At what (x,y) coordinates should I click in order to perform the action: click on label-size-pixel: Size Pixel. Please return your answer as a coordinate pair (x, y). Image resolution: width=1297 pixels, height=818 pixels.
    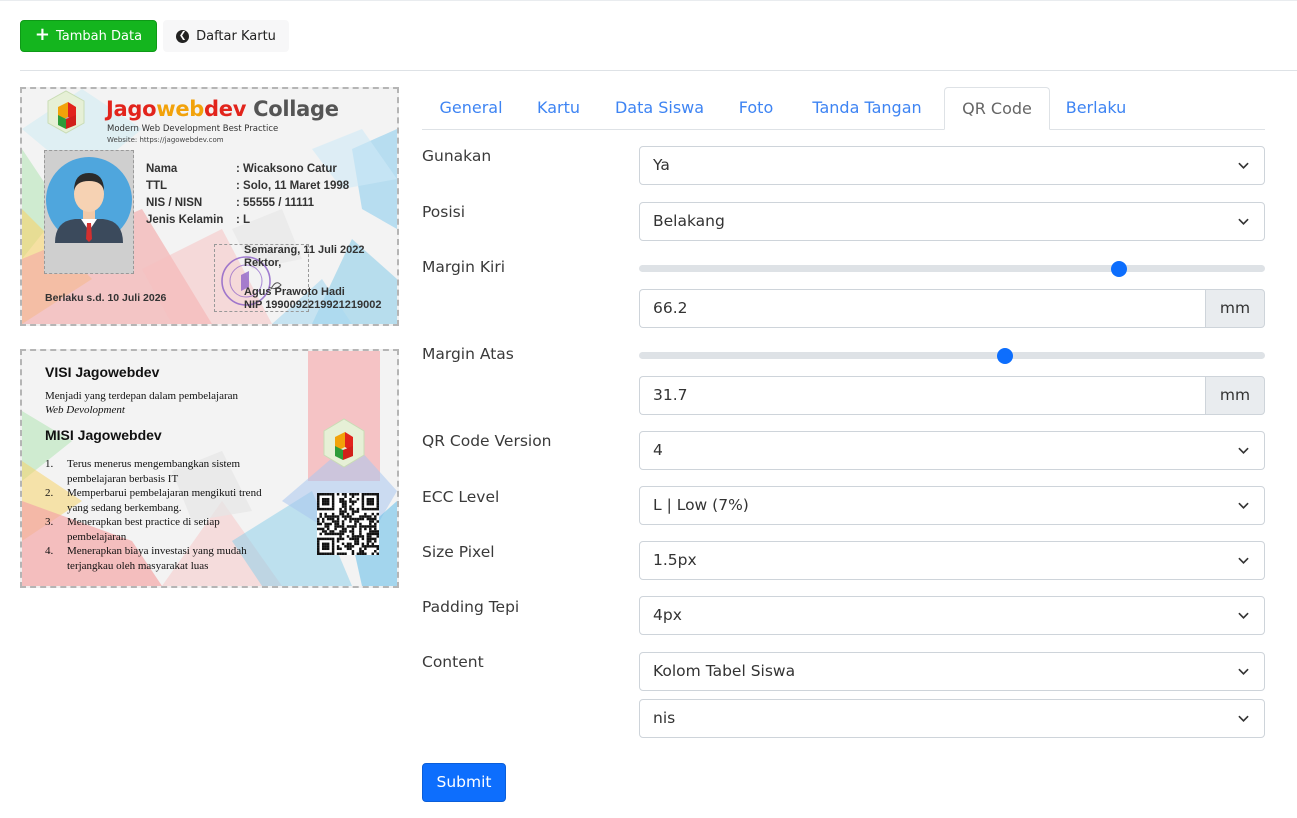
    Looking at the image, I should click on (458, 552).